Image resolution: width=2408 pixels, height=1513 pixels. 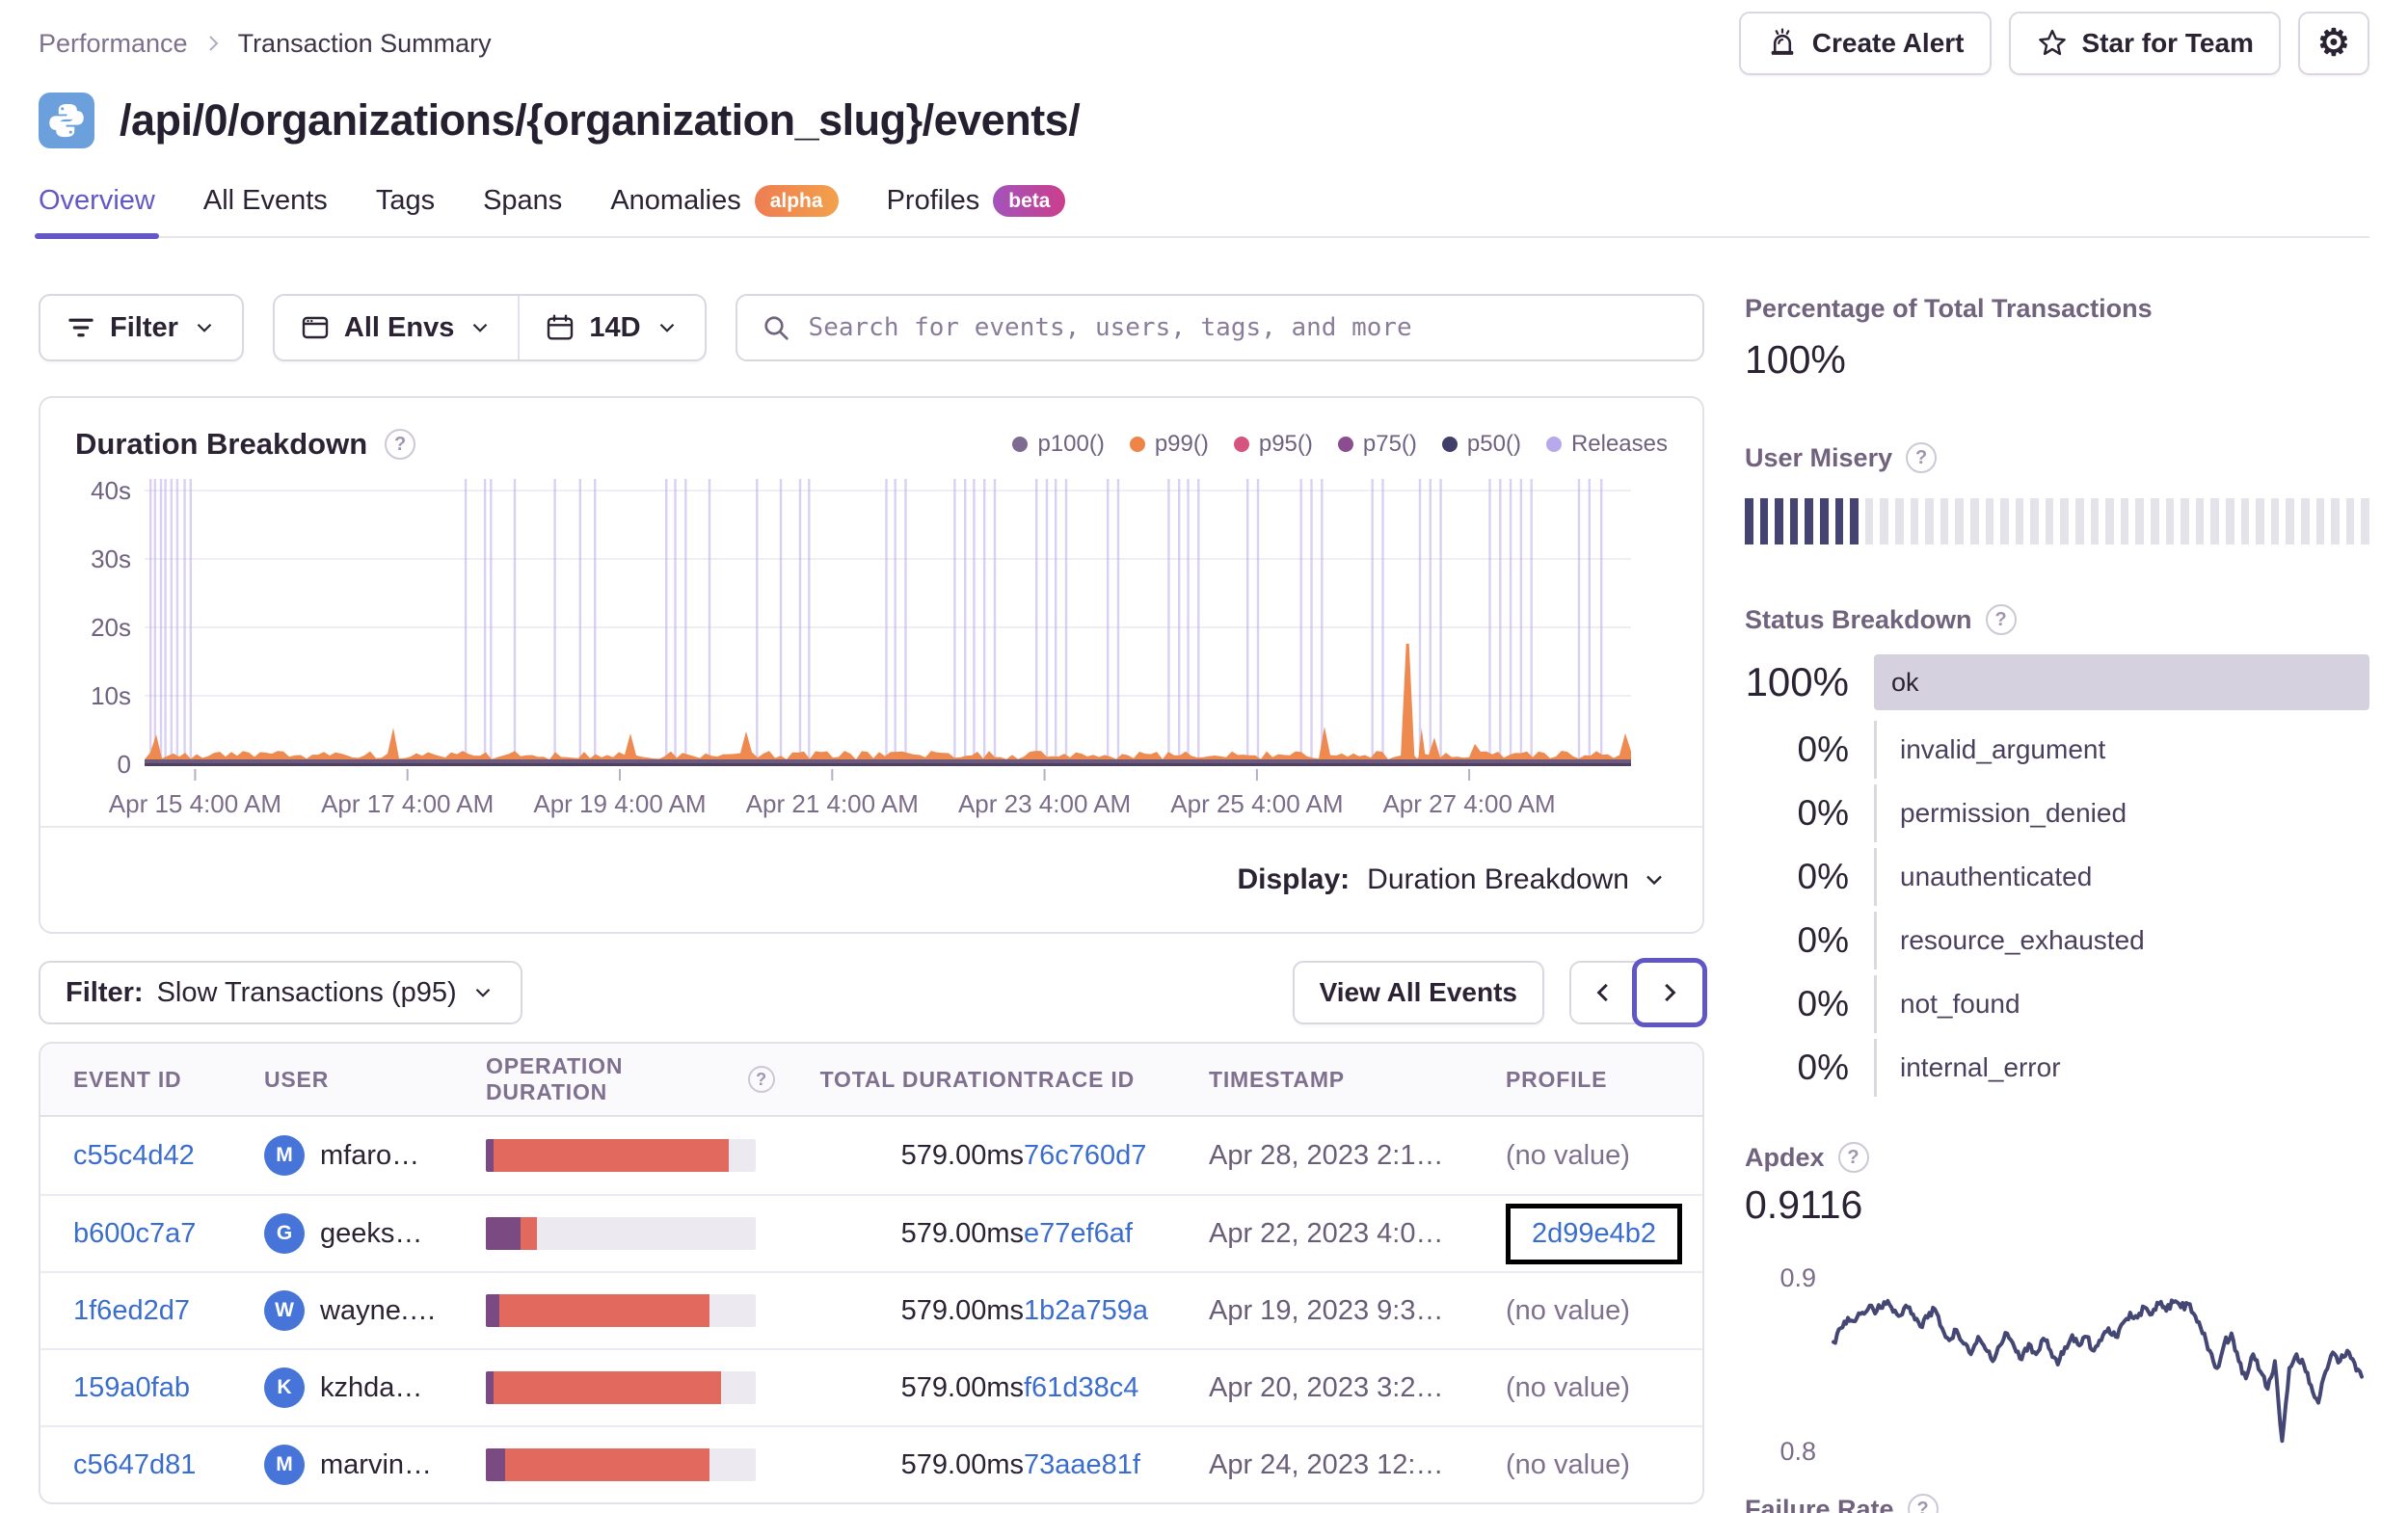 I want to click on trace-id-link: 76c760d7, so click(x=1085, y=1155).